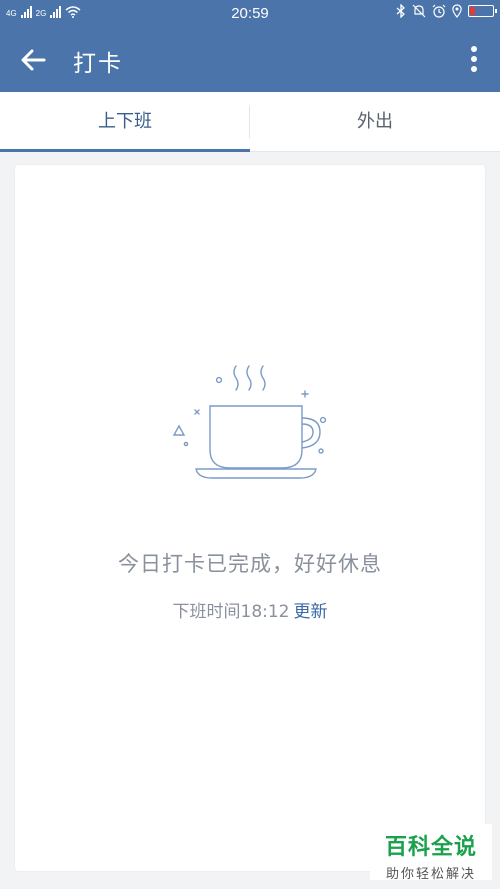 Image resolution: width=500 pixels, height=889 pixels. Describe the element at coordinates (250, 564) in the screenshot. I see `completion-message: 今日打卡已完成，好好休息` at that location.